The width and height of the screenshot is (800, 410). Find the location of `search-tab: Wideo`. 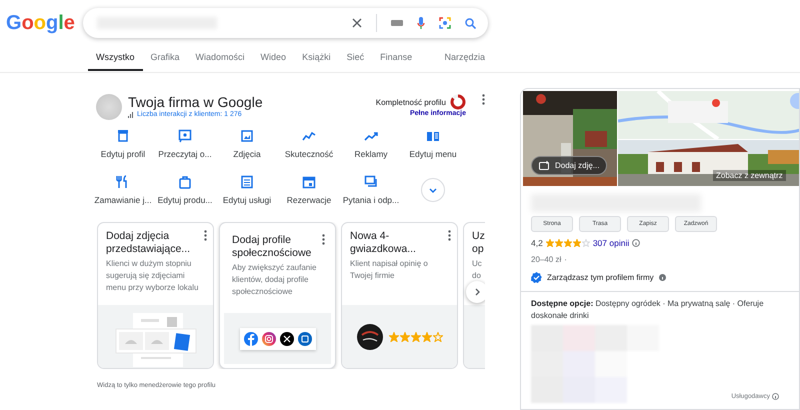

search-tab: Wideo is located at coordinates (273, 58).